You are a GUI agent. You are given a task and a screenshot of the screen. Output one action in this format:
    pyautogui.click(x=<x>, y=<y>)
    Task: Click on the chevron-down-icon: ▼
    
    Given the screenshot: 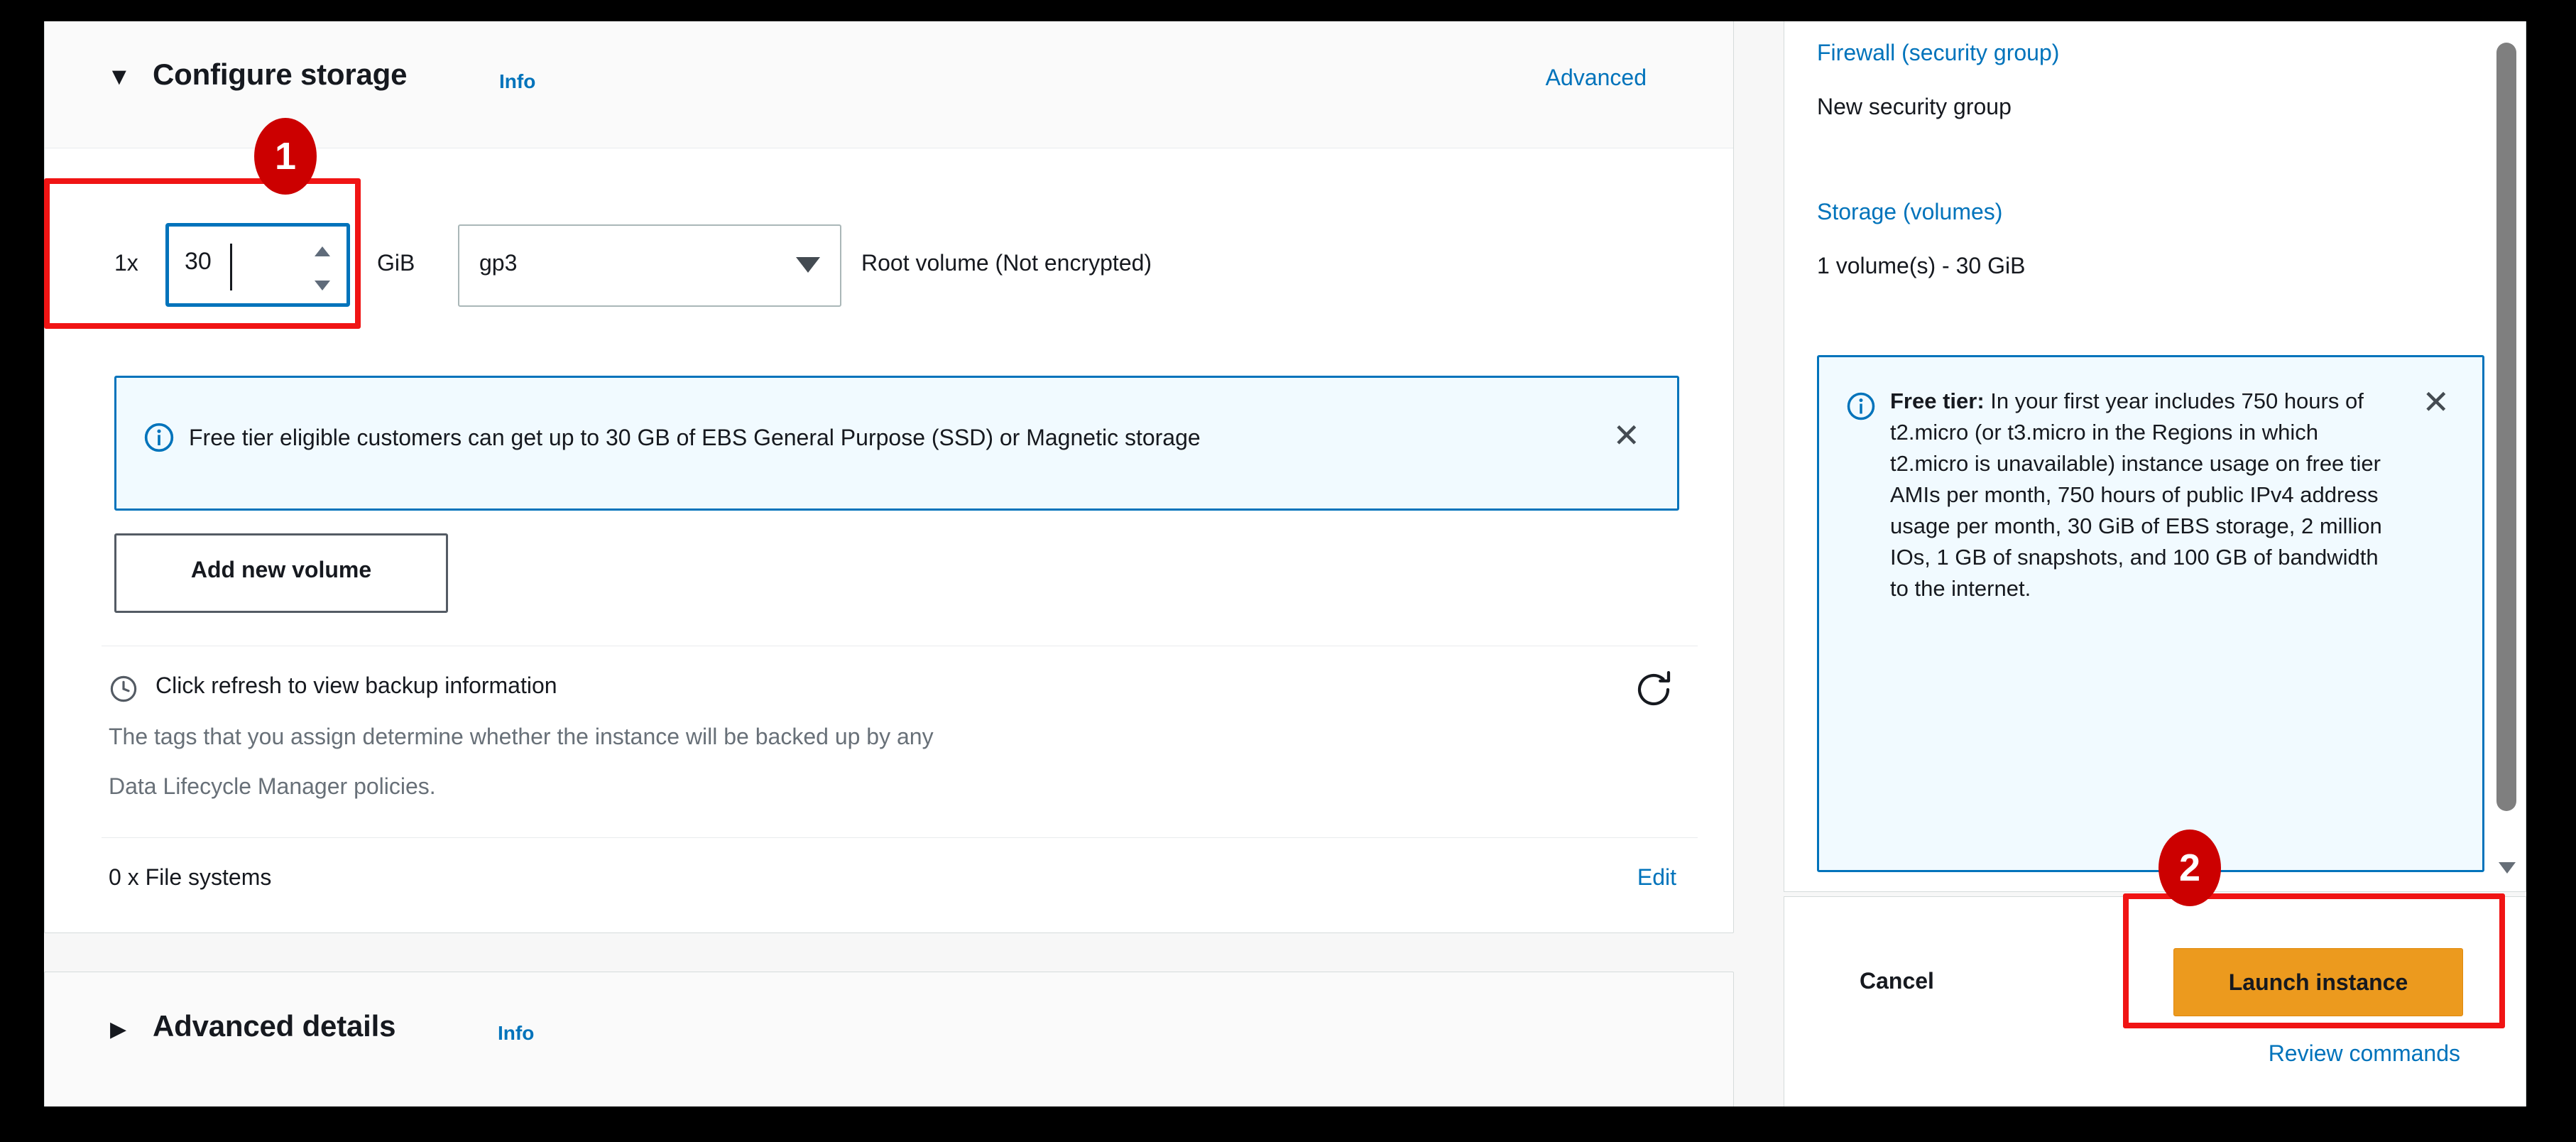 What is the action you would take?
    pyautogui.click(x=119, y=77)
    